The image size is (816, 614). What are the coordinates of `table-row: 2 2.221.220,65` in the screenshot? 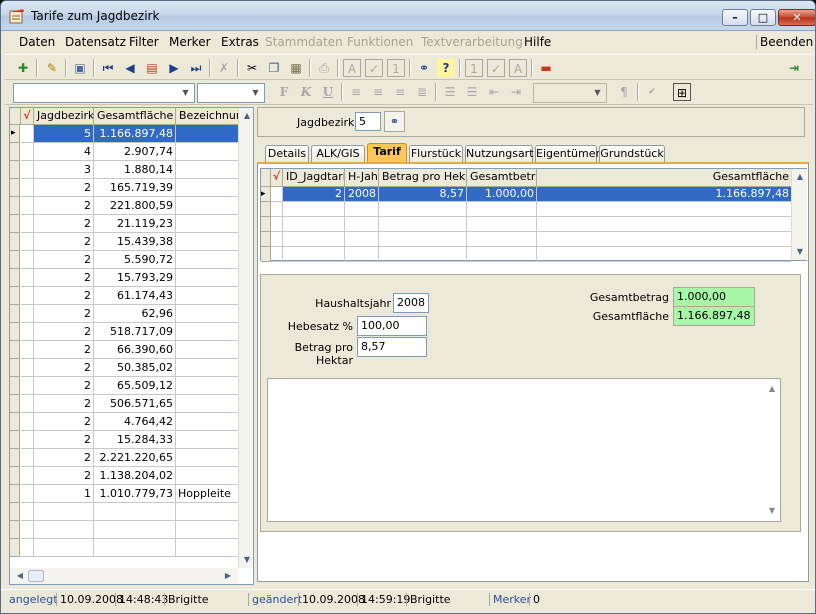 It's located at (125, 458).